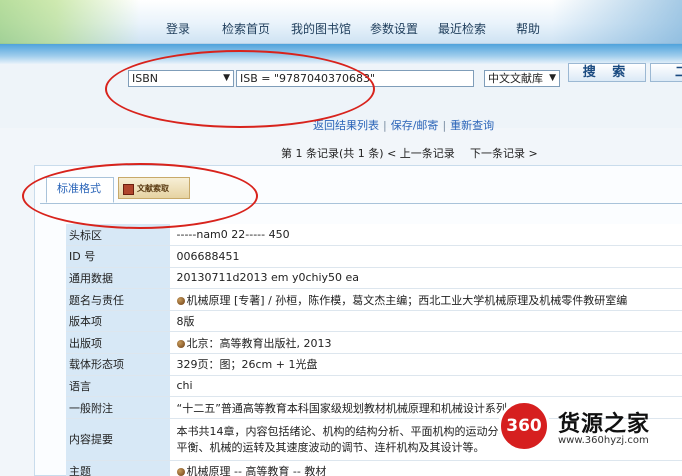 The image size is (682, 476). I want to click on record-row: 载体形态项 329页：图；26cm + 1光盘, so click(374, 364).